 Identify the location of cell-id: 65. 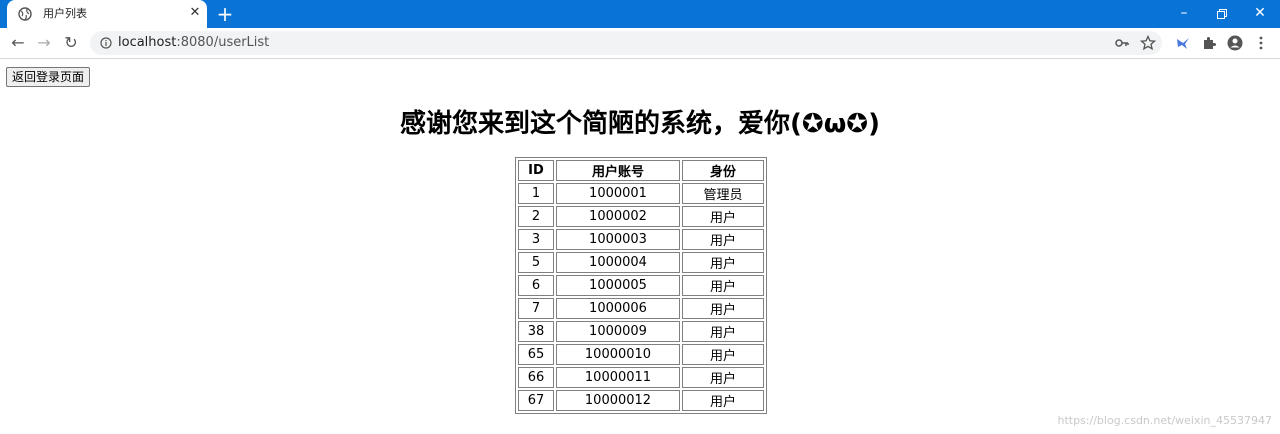
(536, 354).